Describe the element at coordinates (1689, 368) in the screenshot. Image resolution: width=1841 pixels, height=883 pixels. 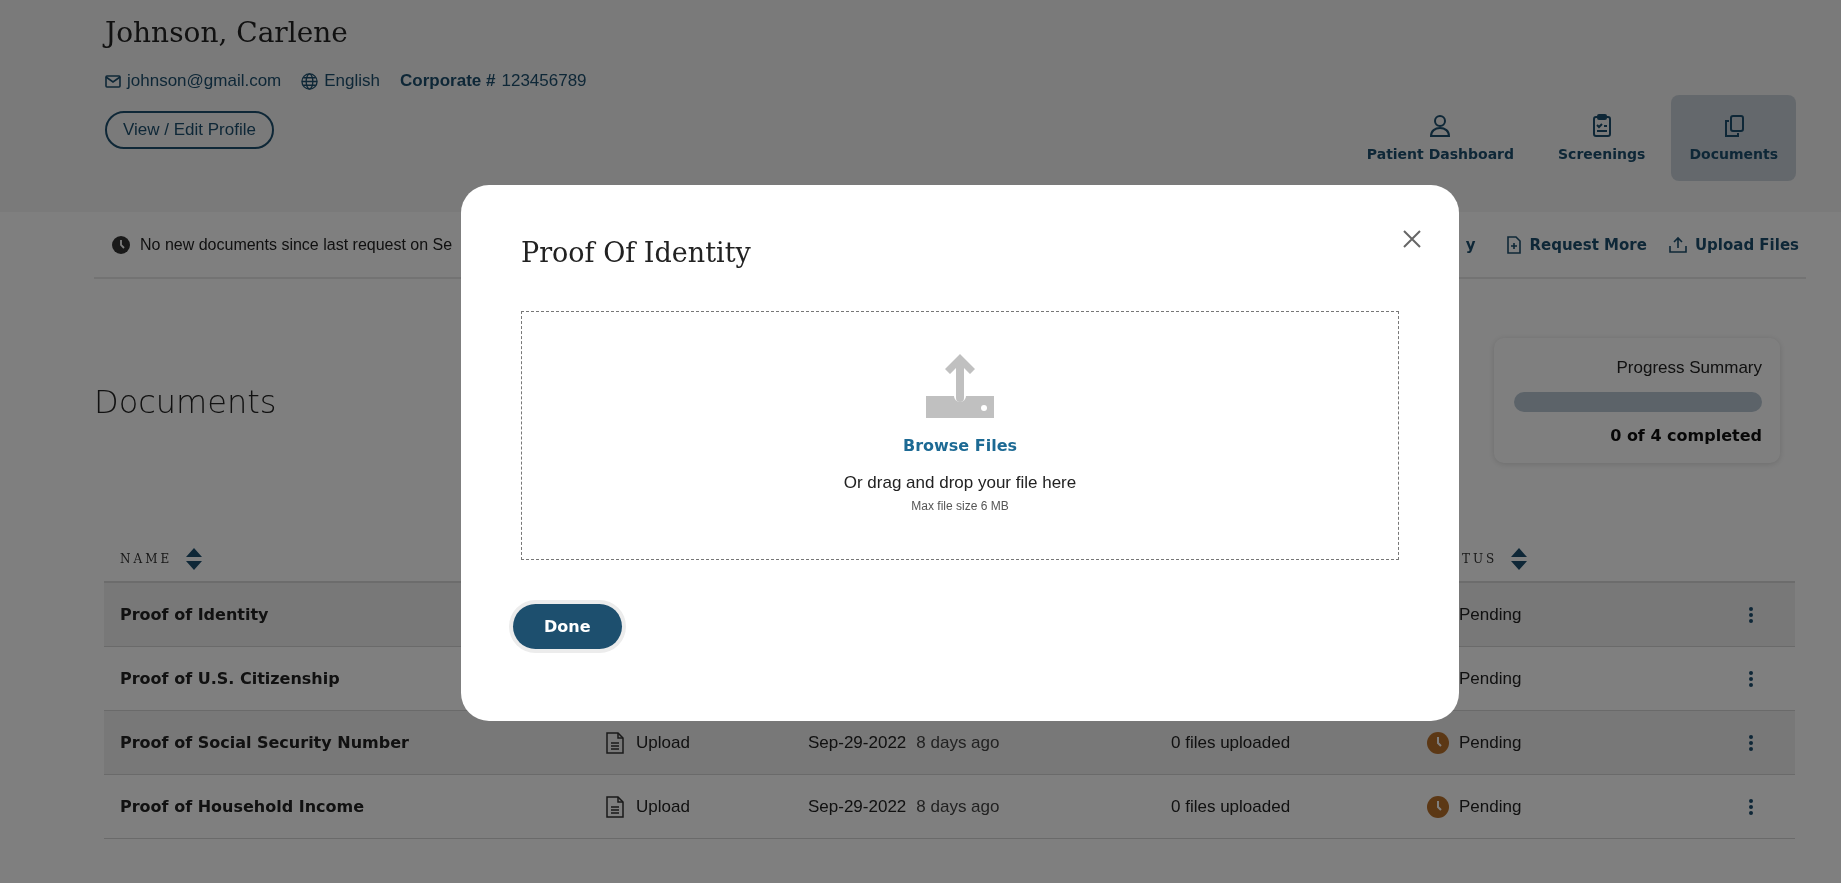
I see `card-title: Progress Summary` at that location.